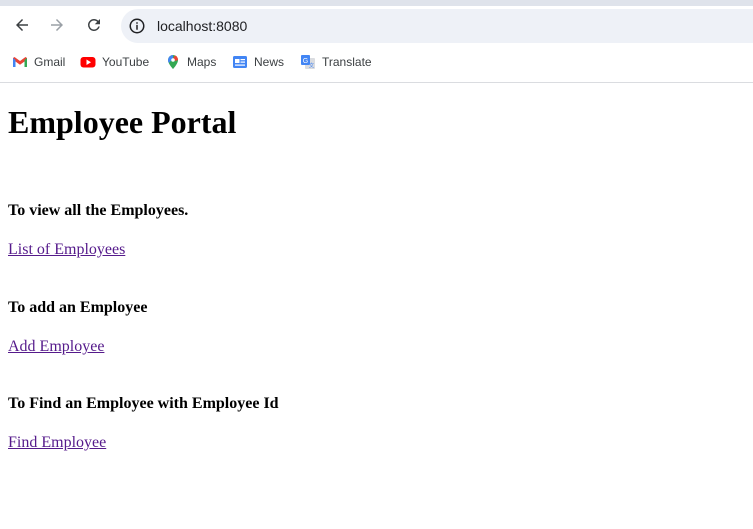 The image size is (753, 529). Describe the element at coordinates (88, 62) in the screenshot. I see `youtube-icon` at that location.